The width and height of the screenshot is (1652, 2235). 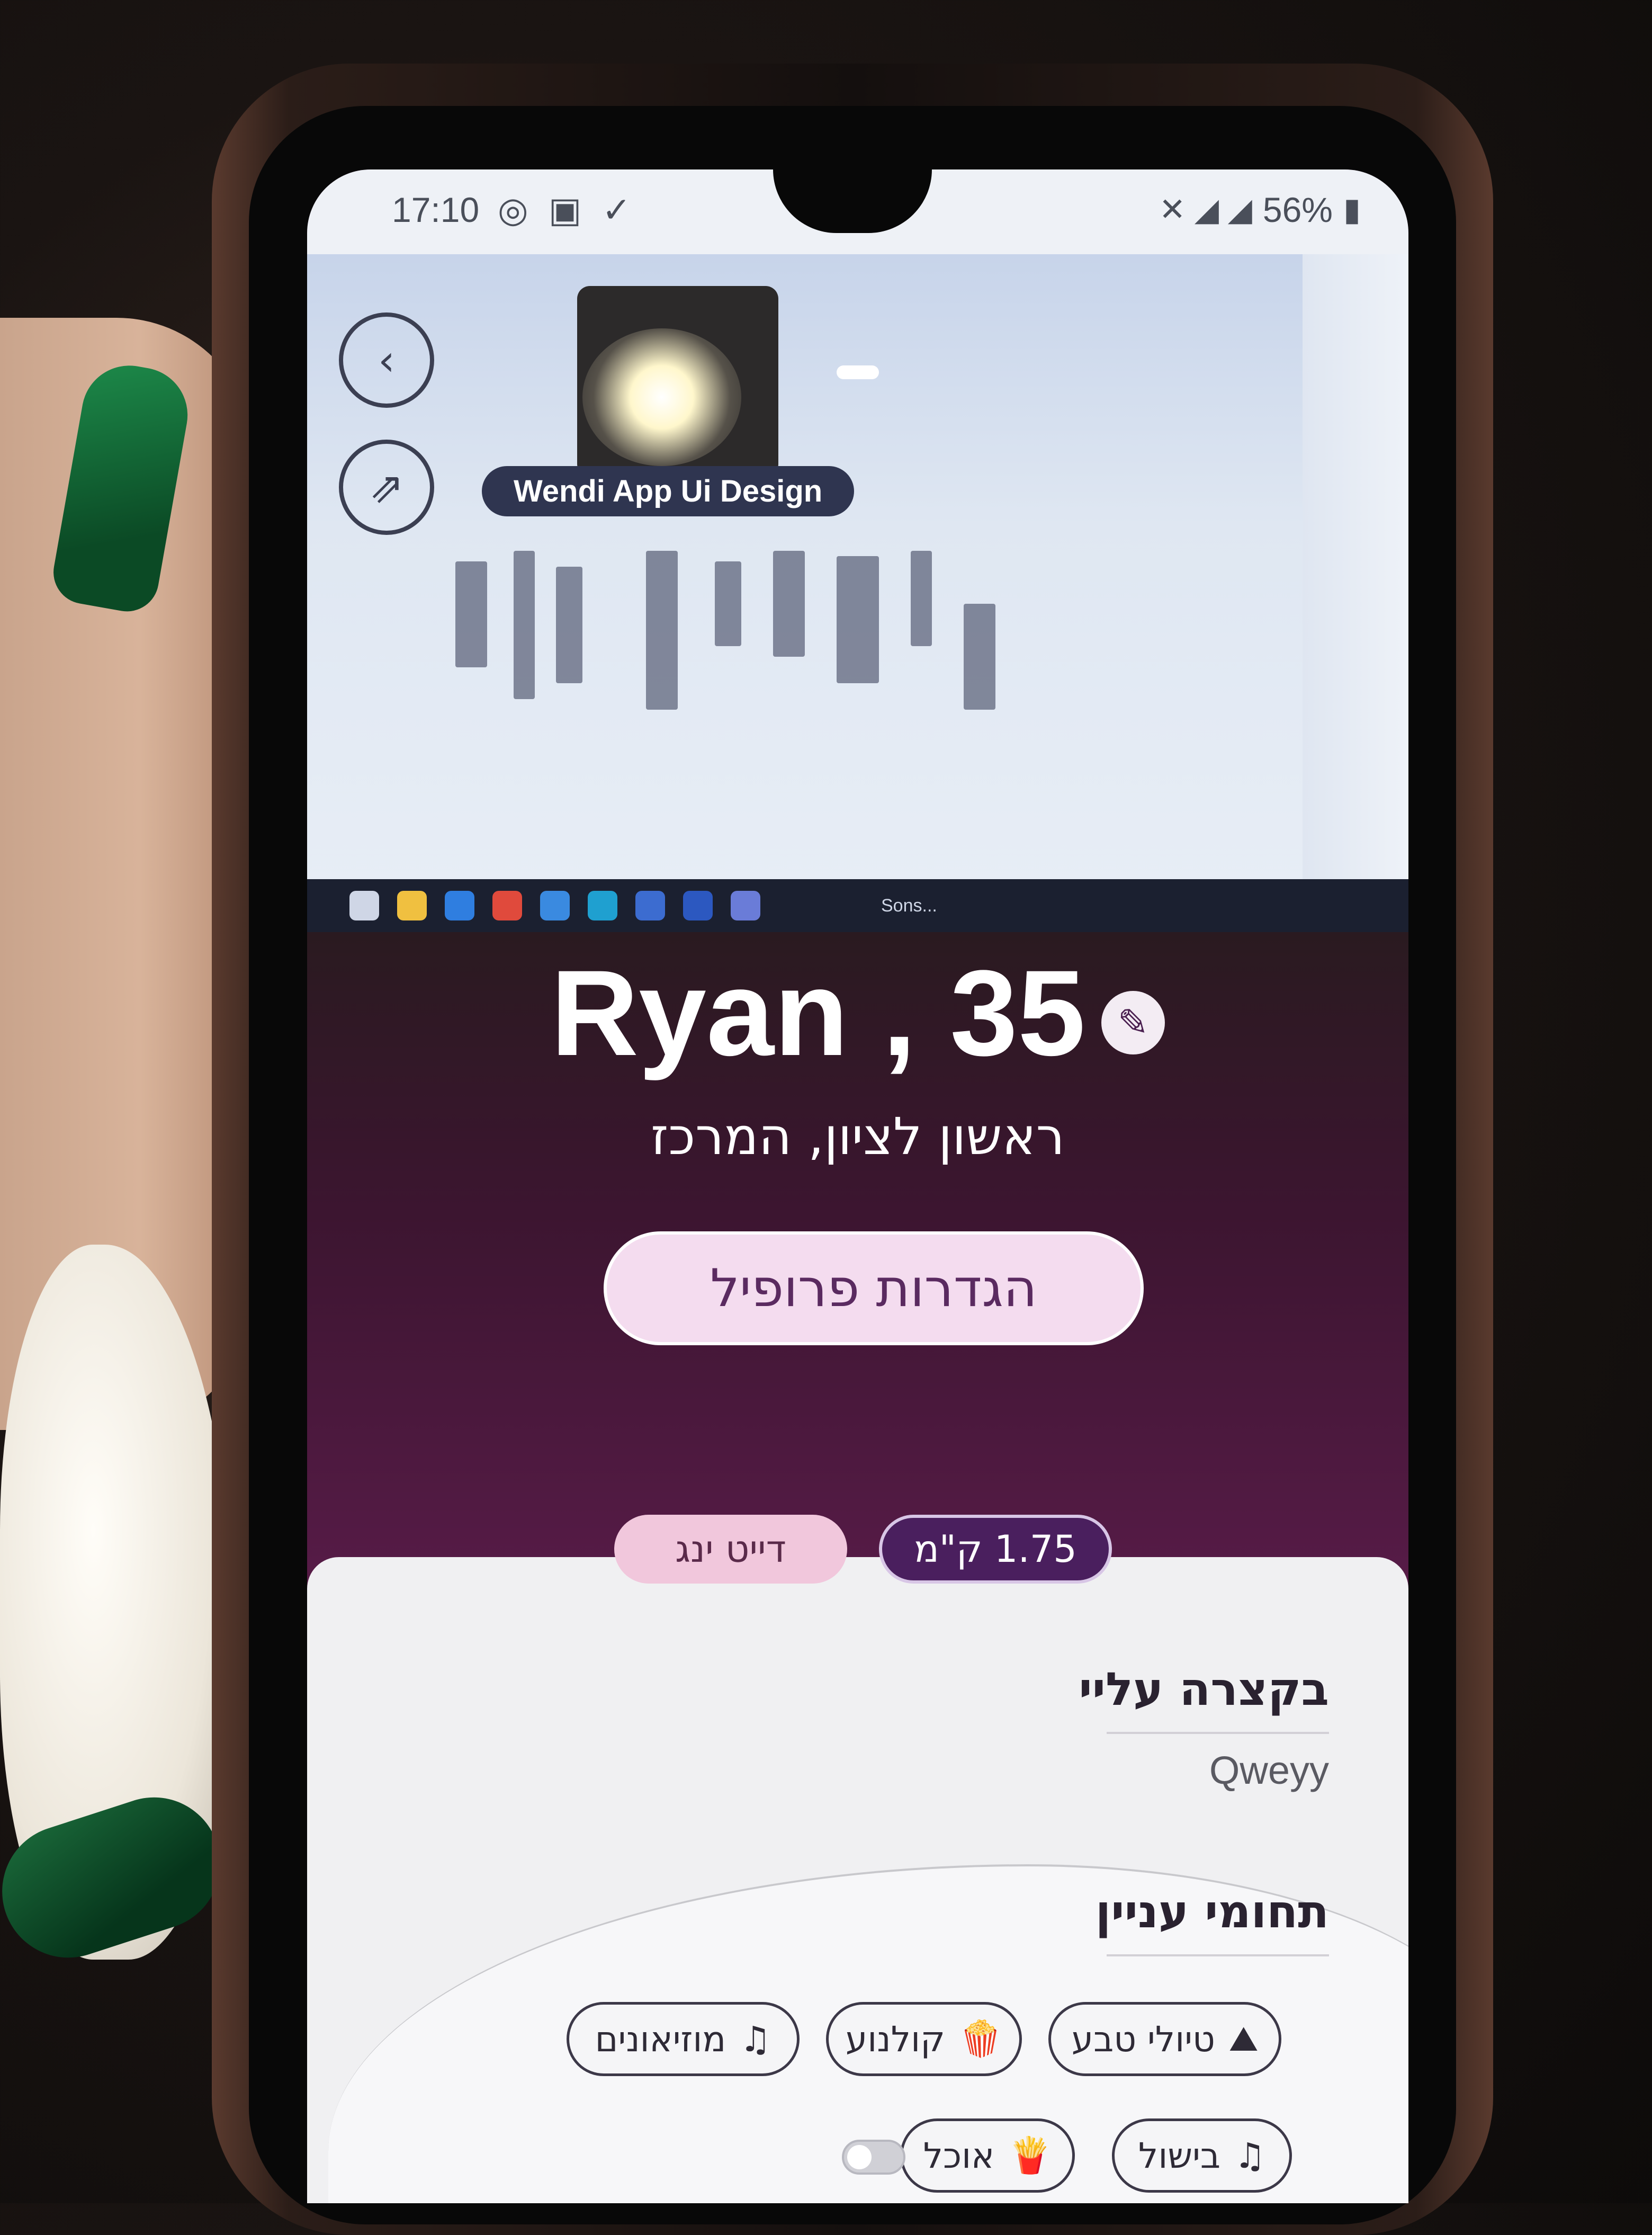 I want to click on photo-pill, so click(x=858, y=372).